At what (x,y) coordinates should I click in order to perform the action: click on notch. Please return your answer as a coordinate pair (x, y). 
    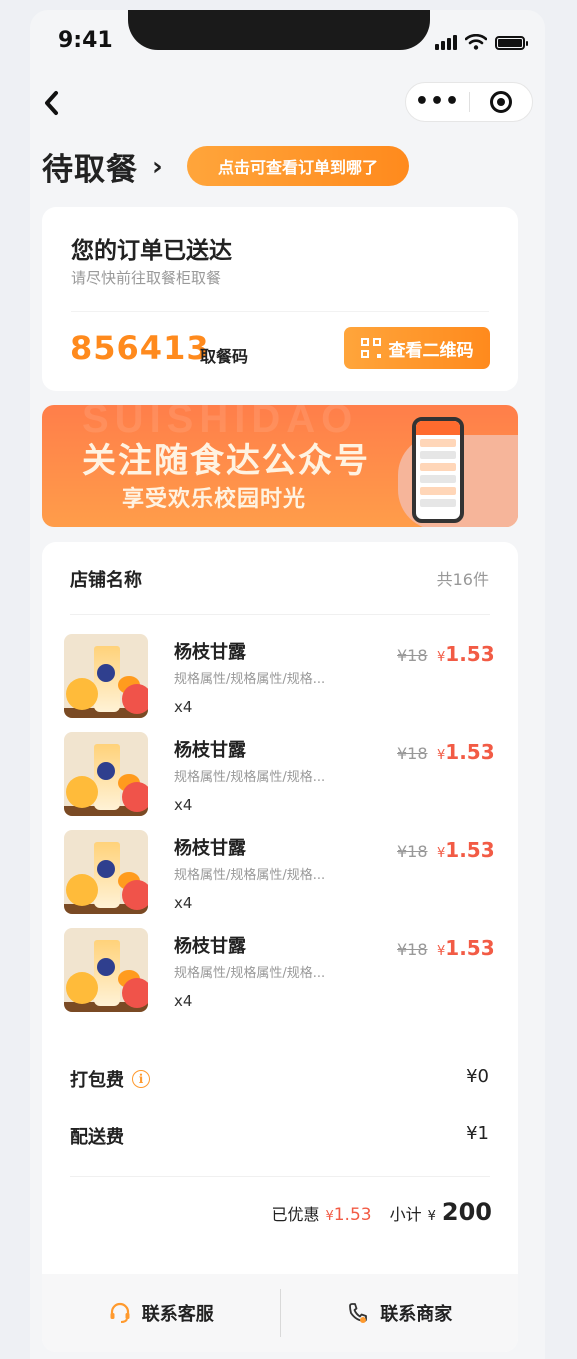
    Looking at the image, I should click on (279, 30).